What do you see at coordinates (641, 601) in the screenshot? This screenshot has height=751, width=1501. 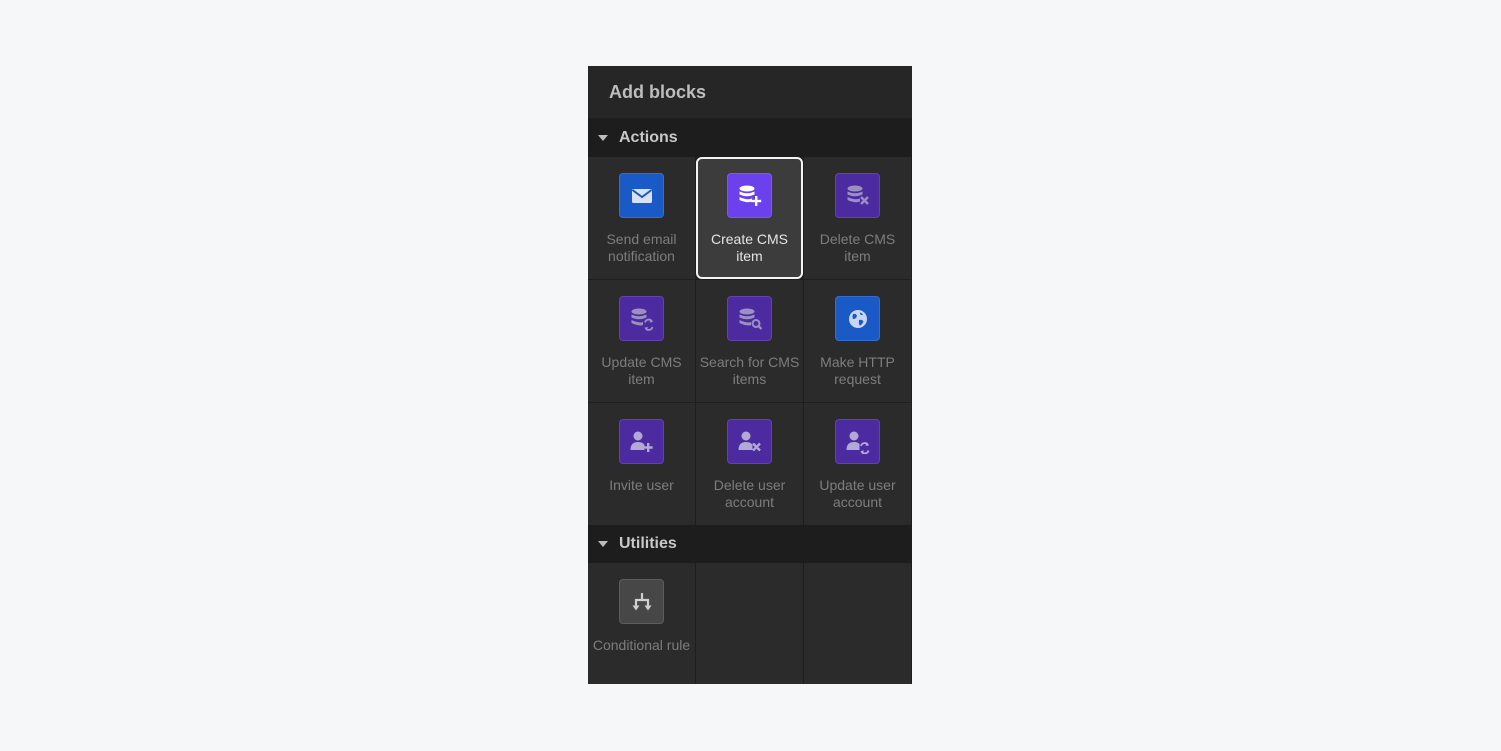 I see `branch-icon` at bounding box center [641, 601].